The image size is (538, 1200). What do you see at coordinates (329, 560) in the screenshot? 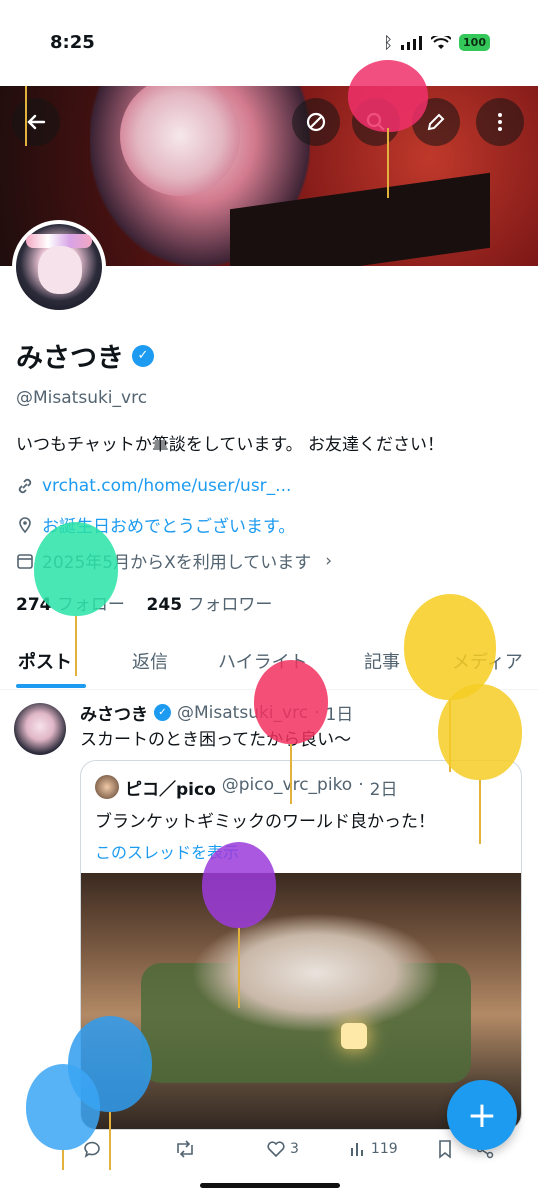
I see `chevron-right-icon: ›` at bounding box center [329, 560].